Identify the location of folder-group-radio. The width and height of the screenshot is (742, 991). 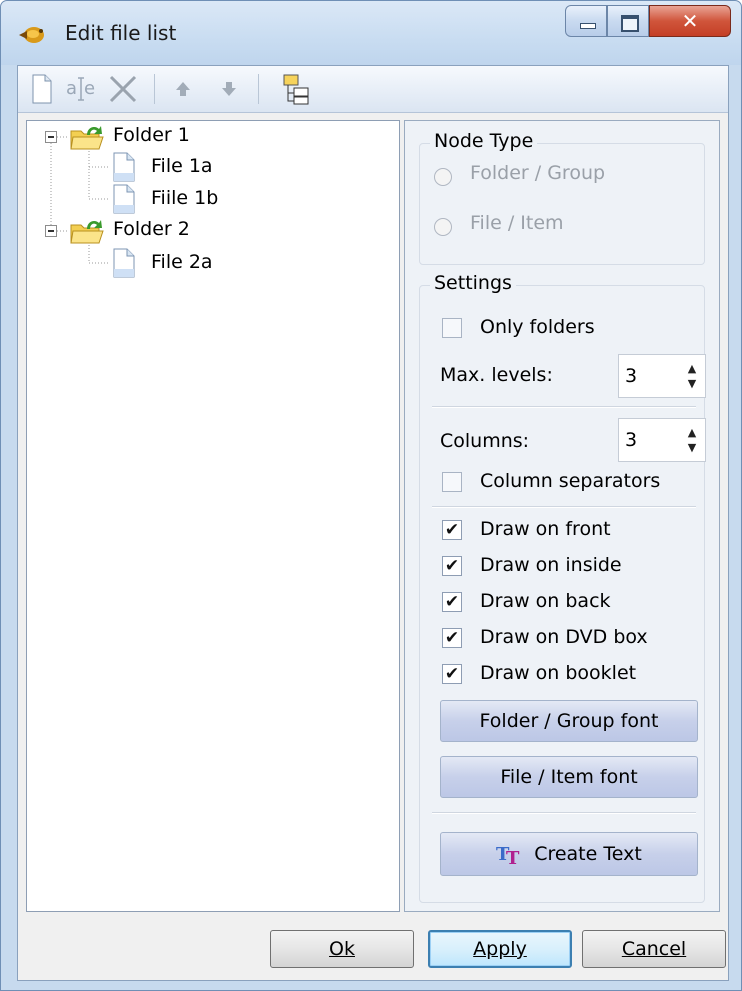
(443, 177).